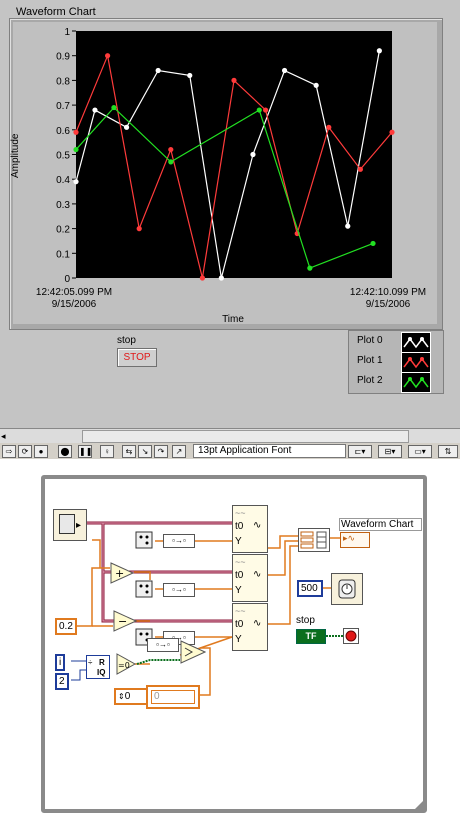 The image size is (460, 821). I want to click on quotient-iq-label: IQ, so click(101, 672).